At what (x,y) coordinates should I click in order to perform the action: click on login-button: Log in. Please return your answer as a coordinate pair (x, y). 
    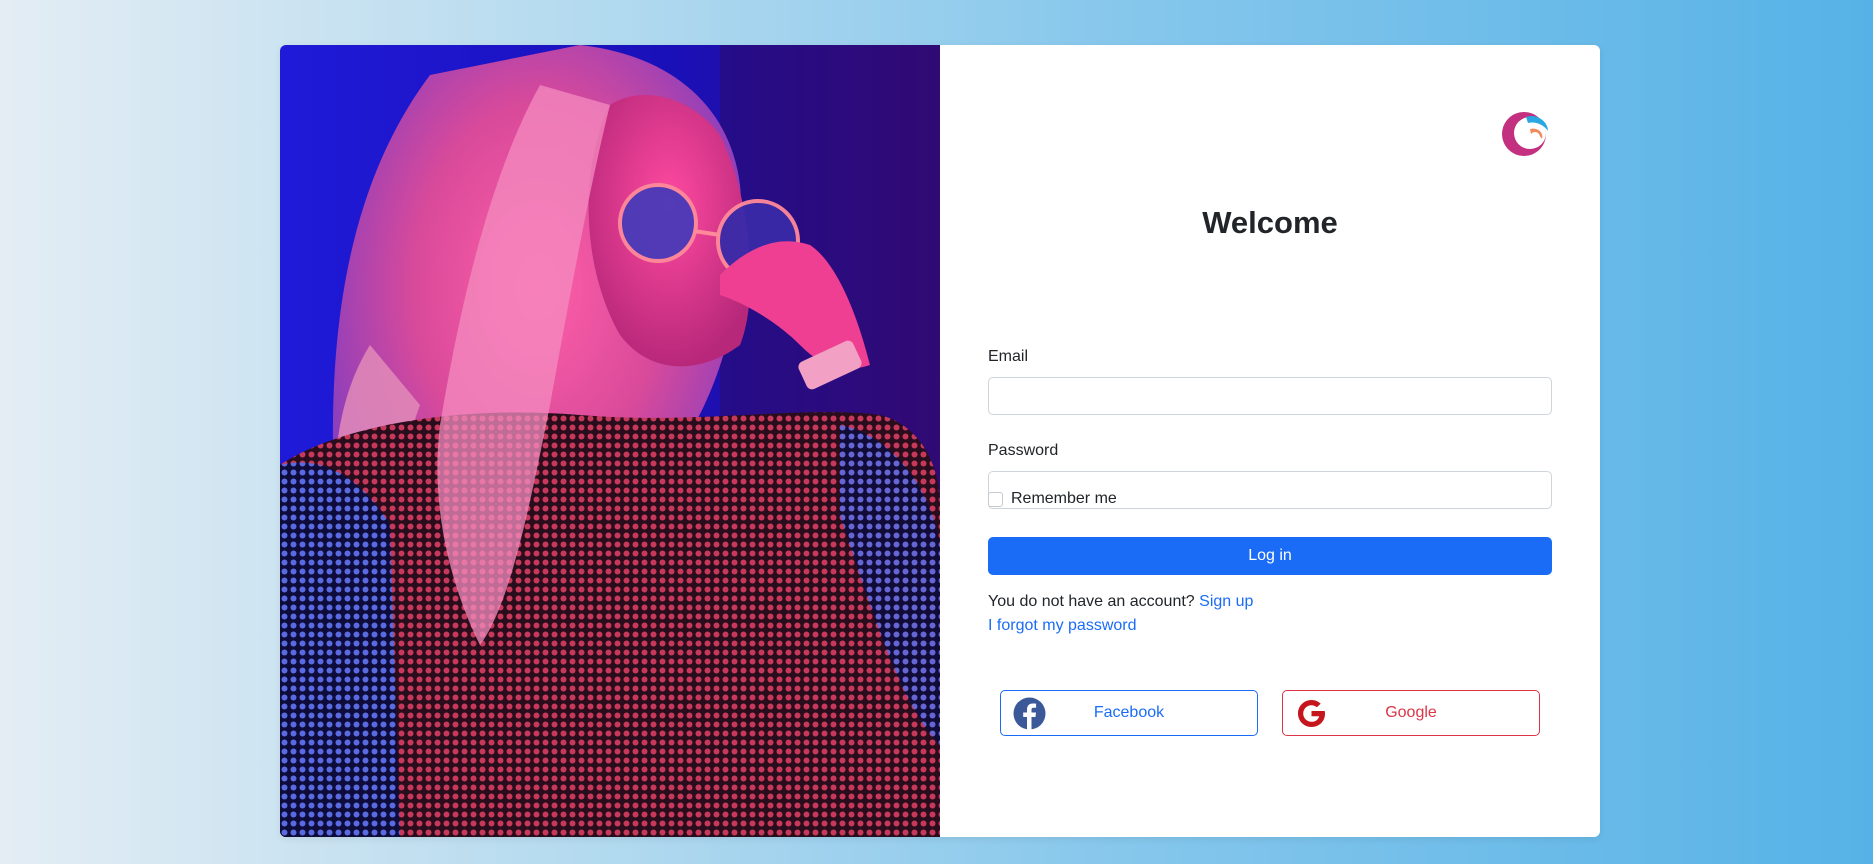
    Looking at the image, I should click on (1270, 556).